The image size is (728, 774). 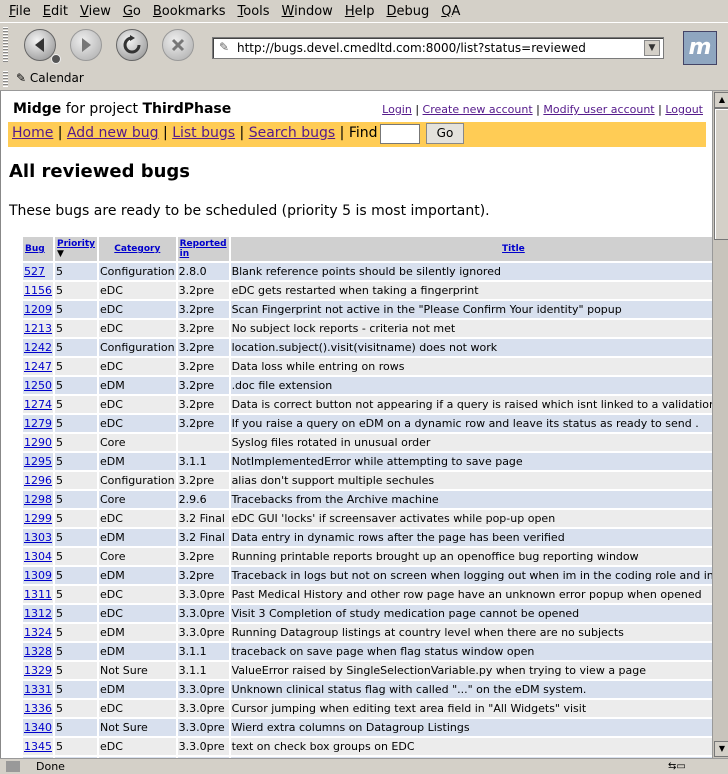 I want to click on bug-id-link: 1247, so click(x=38, y=366).